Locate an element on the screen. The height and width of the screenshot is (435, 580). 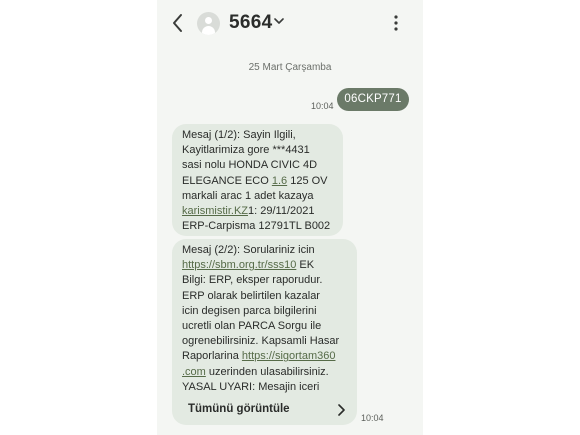
chevron-right-icon is located at coordinates (341, 410).